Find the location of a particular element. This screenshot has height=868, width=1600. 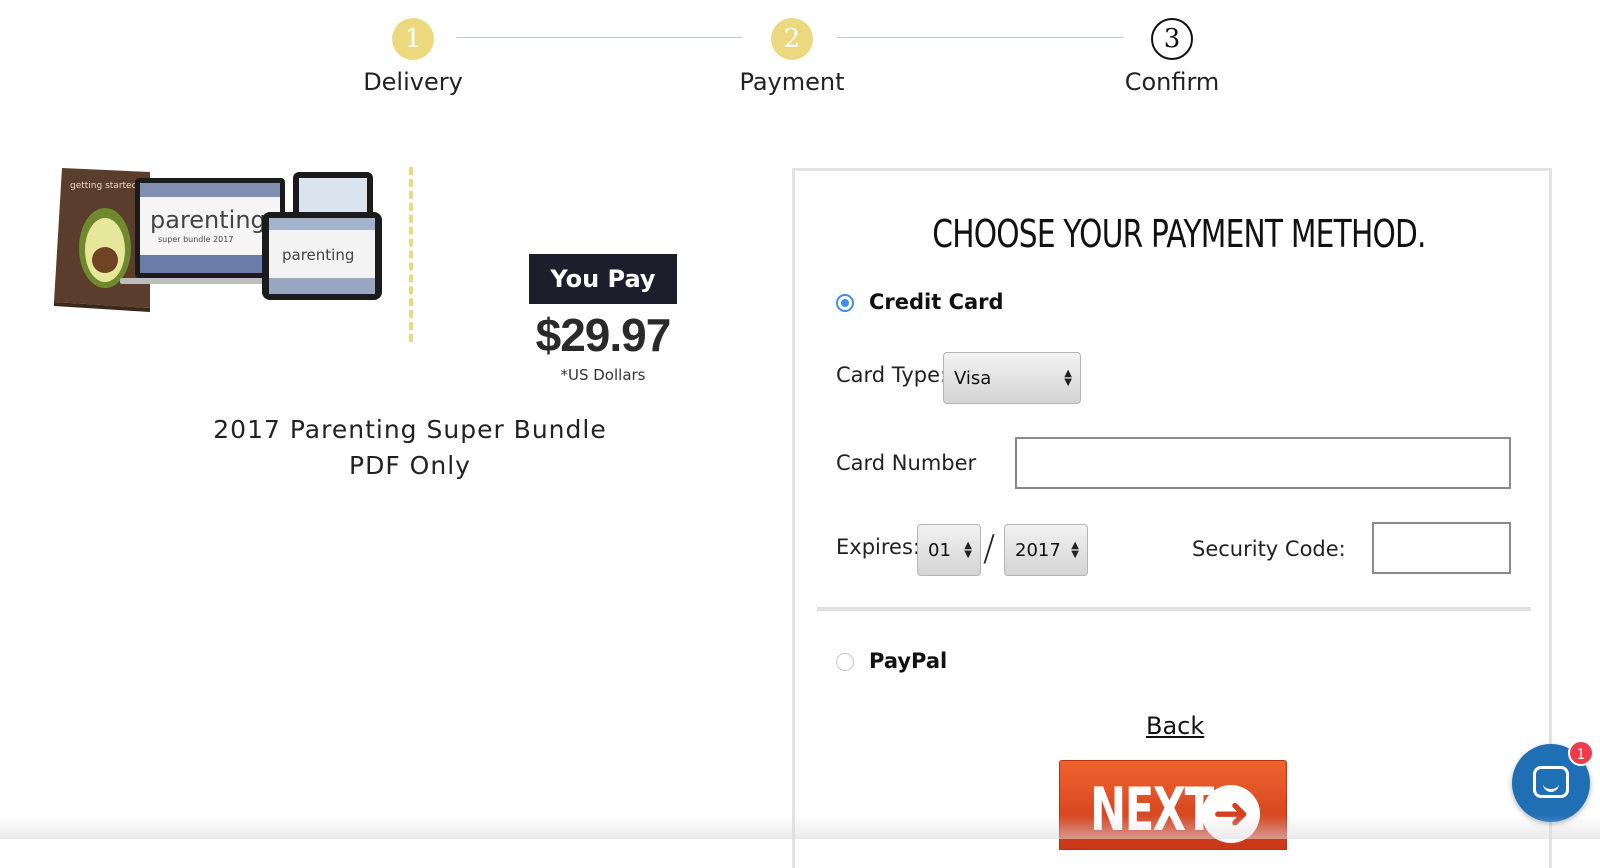

you-pay-badge: You Pay is located at coordinates (603, 279).